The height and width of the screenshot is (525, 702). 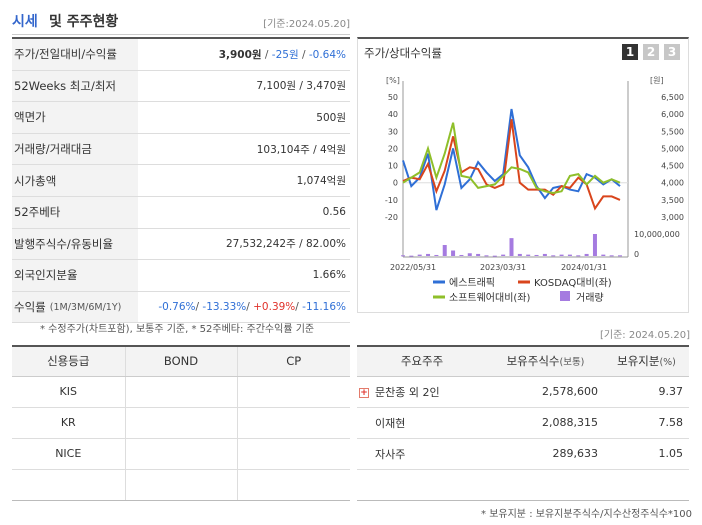 I want to click on holder-pct: 9.37, so click(x=646, y=392).